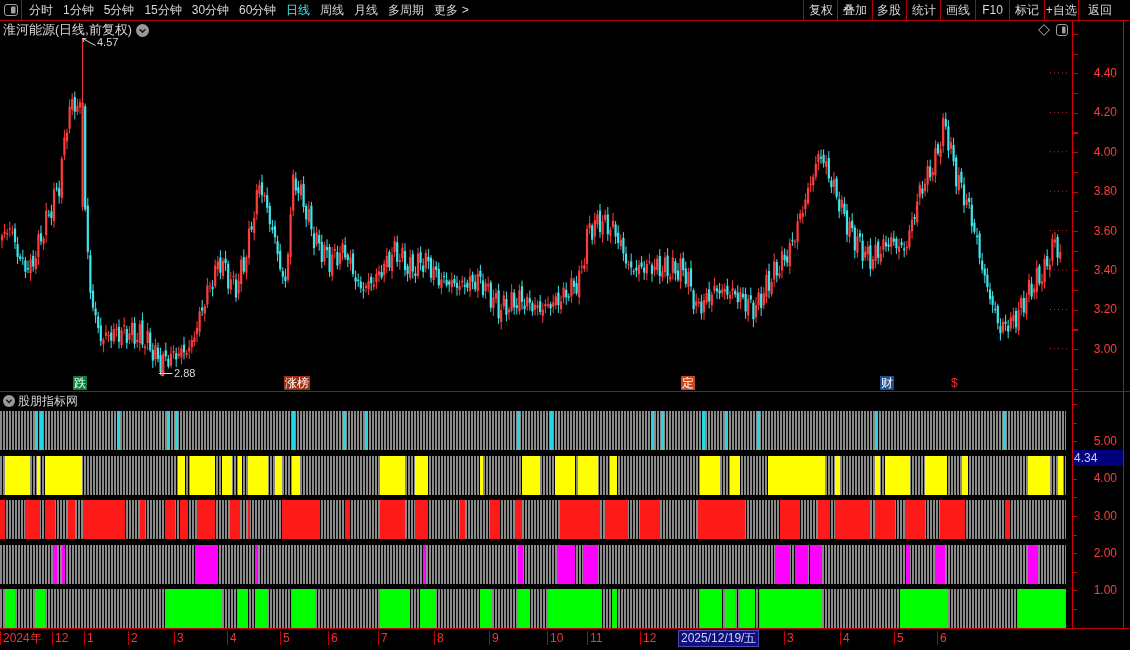 The width and height of the screenshot is (1130, 650). What do you see at coordinates (957, 10) in the screenshot?
I see `toolbar-button: 画线` at bounding box center [957, 10].